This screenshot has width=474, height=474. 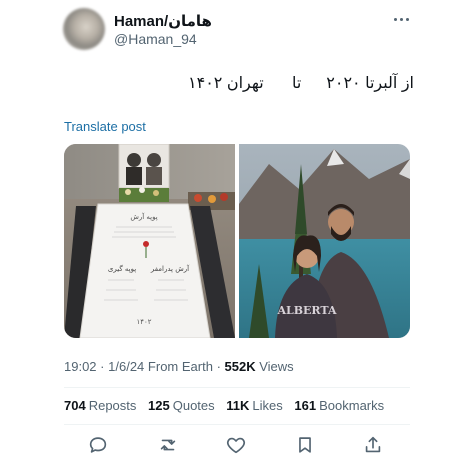 I want to click on gravestone-photo: پوپه آرش پوپه گیری آرش پدرامفر ۱۴۰۲, so click(x=149, y=241).